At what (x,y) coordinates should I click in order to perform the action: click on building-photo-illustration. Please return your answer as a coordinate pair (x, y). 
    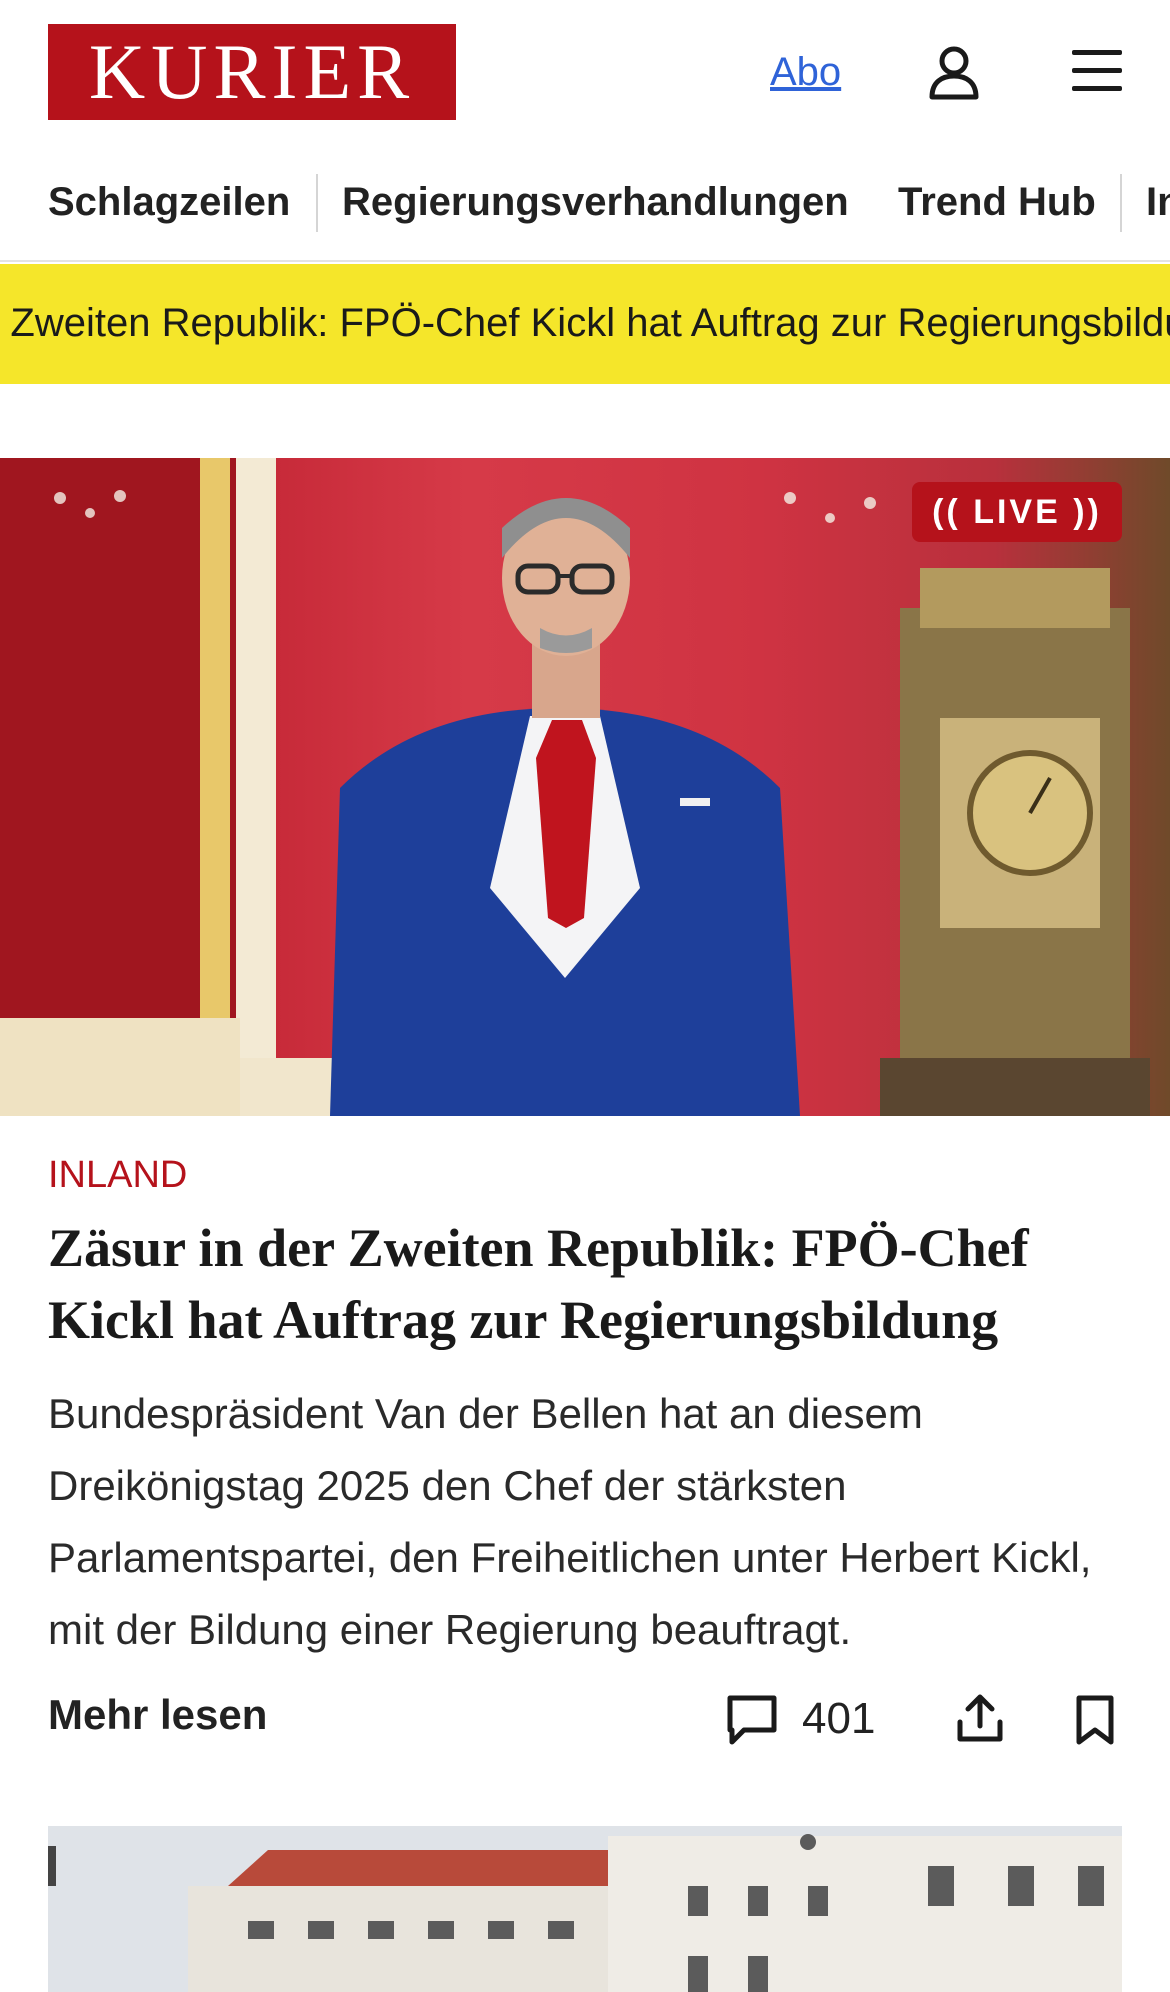
    Looking at the image, I should click on (585, 1909).